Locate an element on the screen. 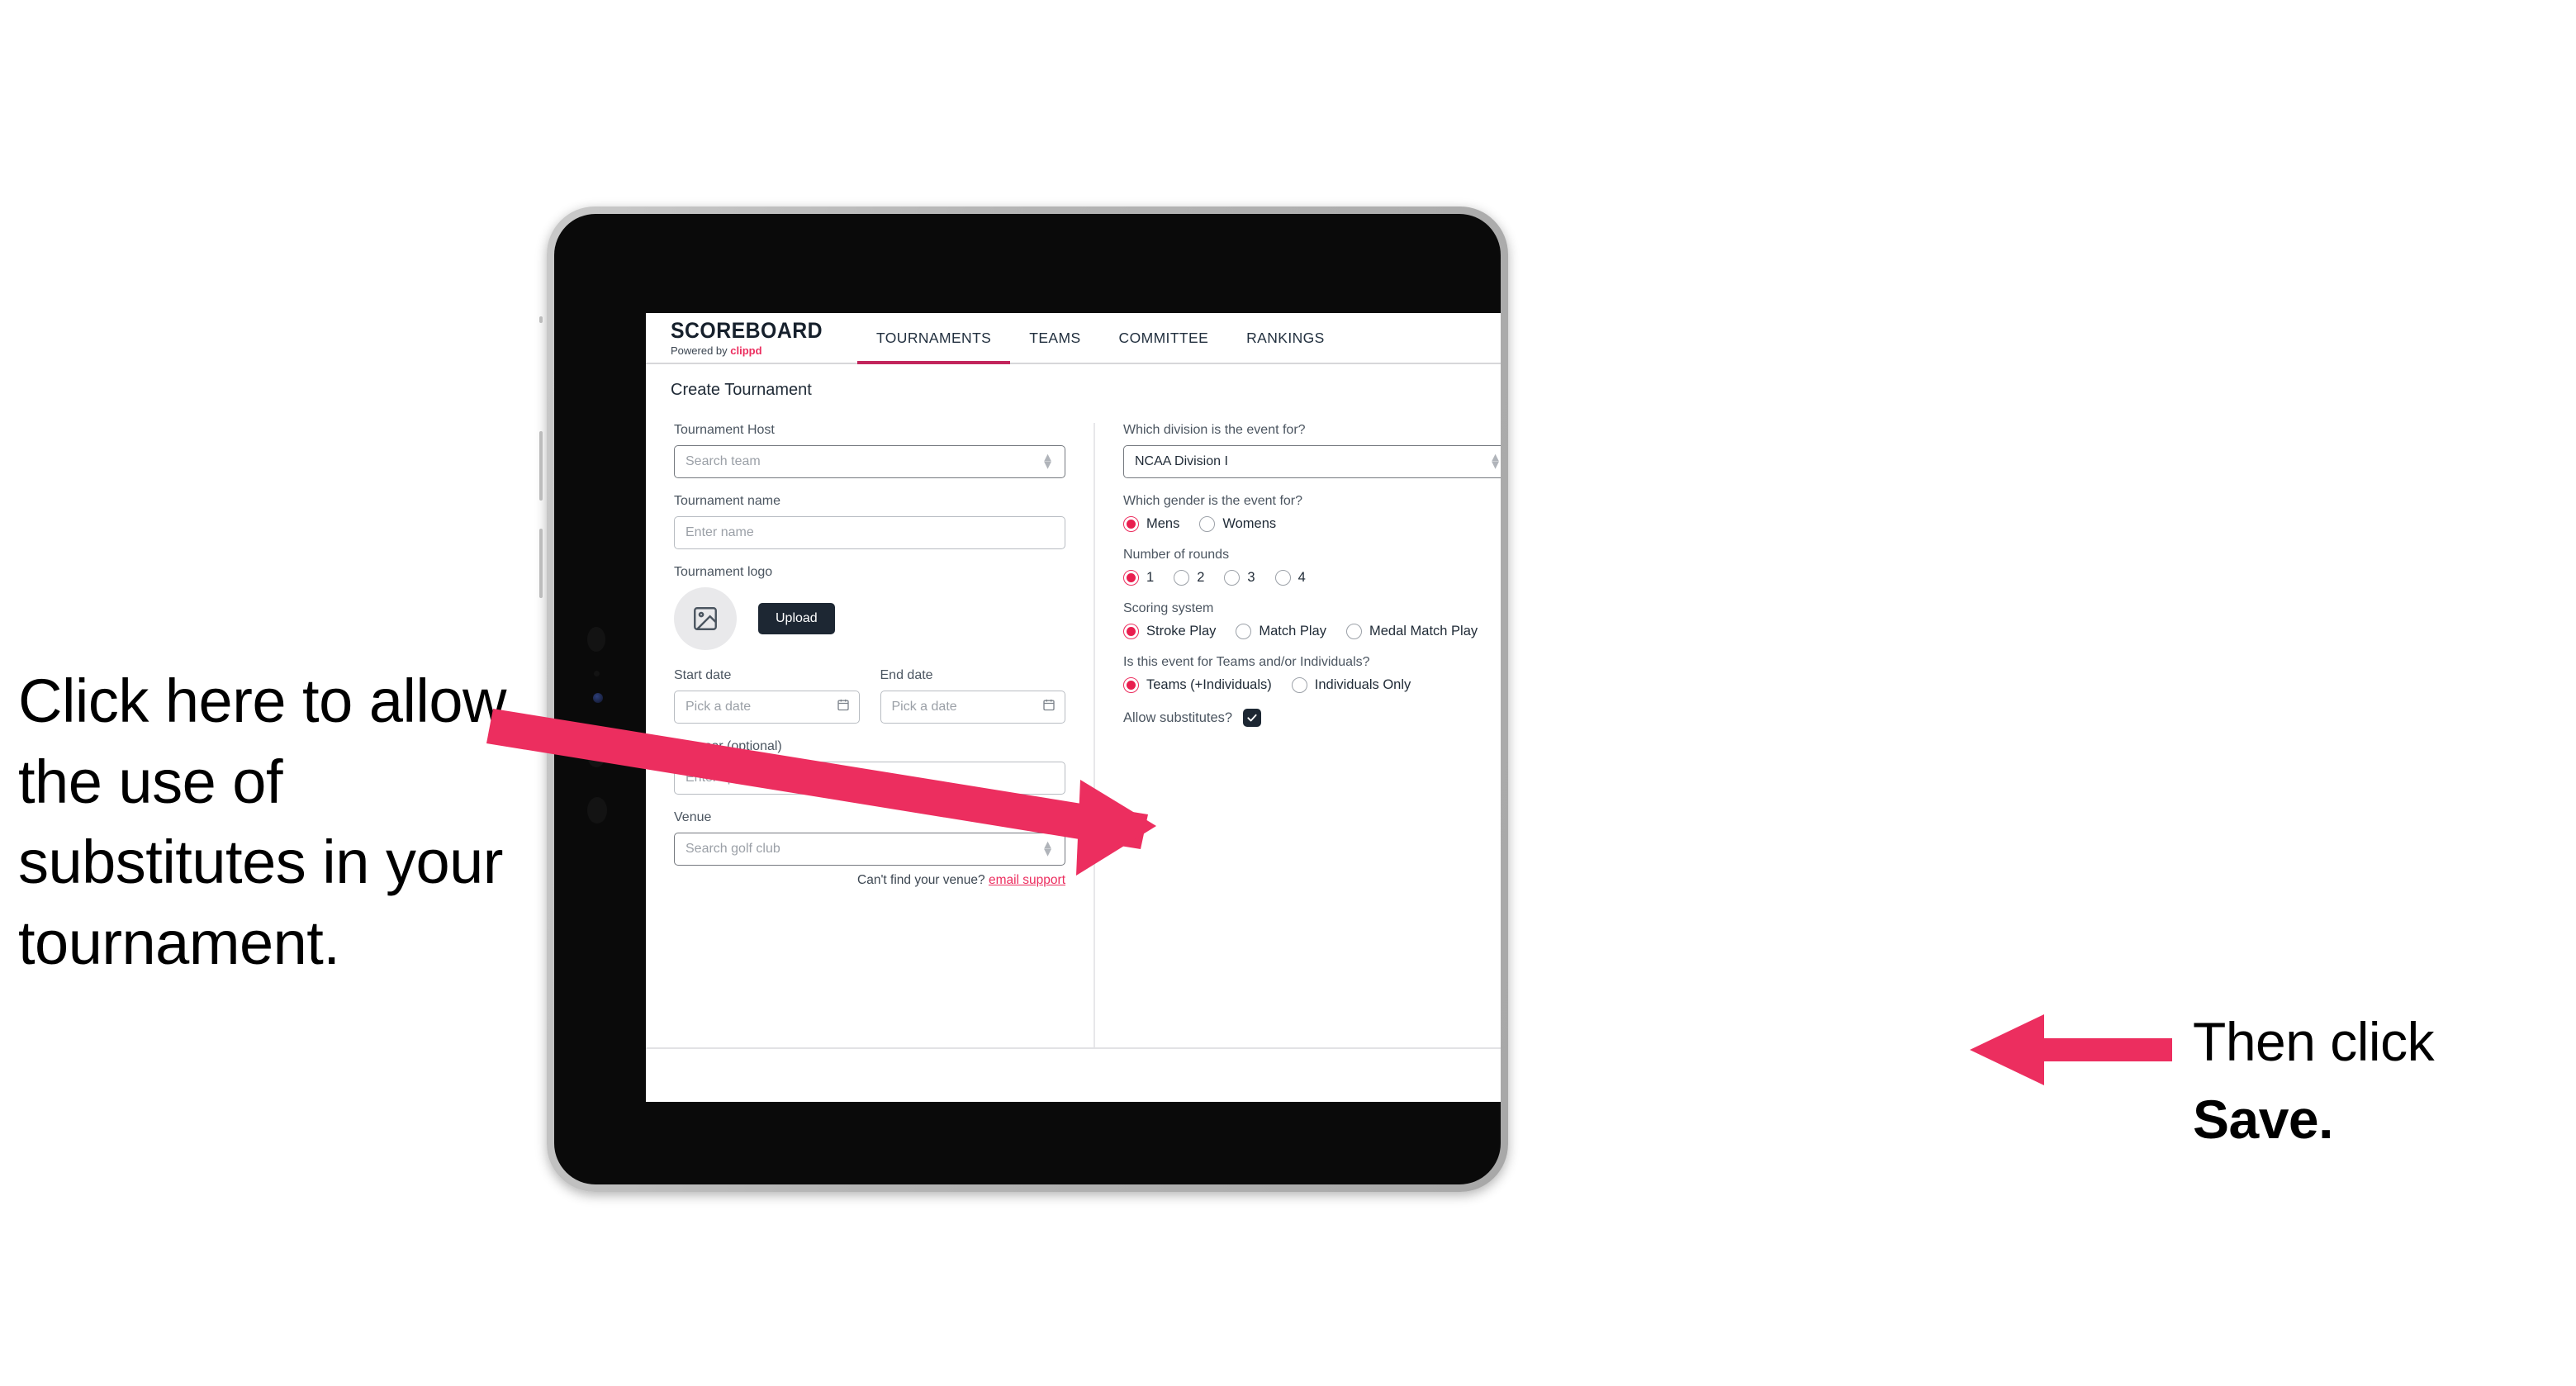  radio-label-stroke-play: Stroke Play is located at coordinates (1181, 631).